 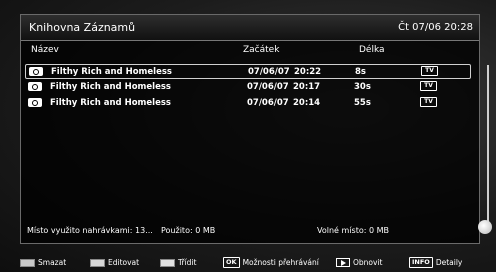 I want to click on column-header-name: Název, so click(x=45, y=50).